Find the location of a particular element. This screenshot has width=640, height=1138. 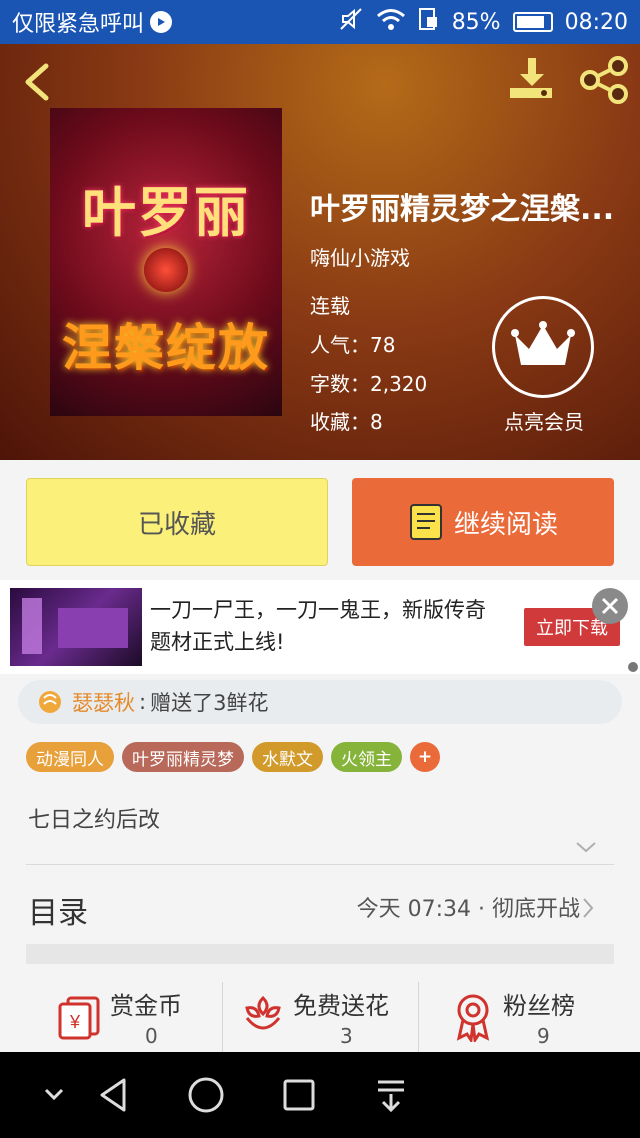

ad-thumbnail is located at coordinates (76, 627).